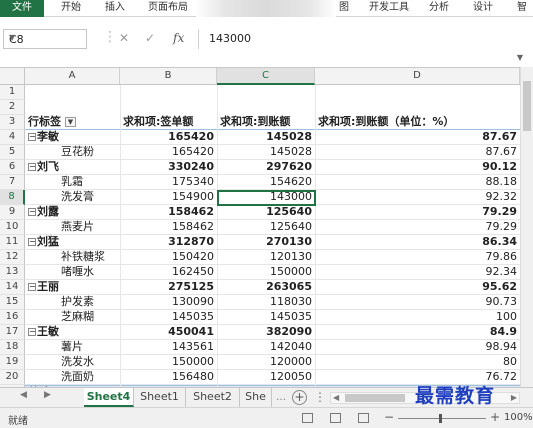 The image size is (533, 428). Describe the element at coordinates (389, 417) in the screenshot. I see `zoom-out-button: −` at that location.